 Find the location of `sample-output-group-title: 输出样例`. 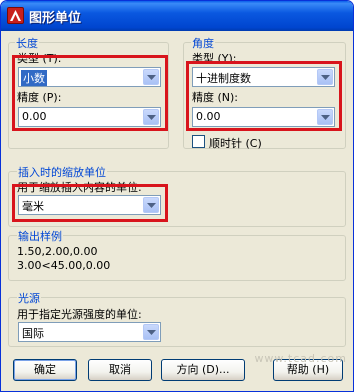

sample-output-group-title: 输出样例 is located at coordinates (40, 236).